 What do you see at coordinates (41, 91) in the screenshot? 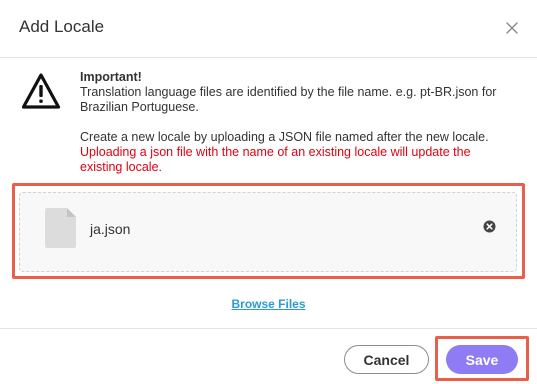
I see `warning-icon` at bounding box center [41, 91].